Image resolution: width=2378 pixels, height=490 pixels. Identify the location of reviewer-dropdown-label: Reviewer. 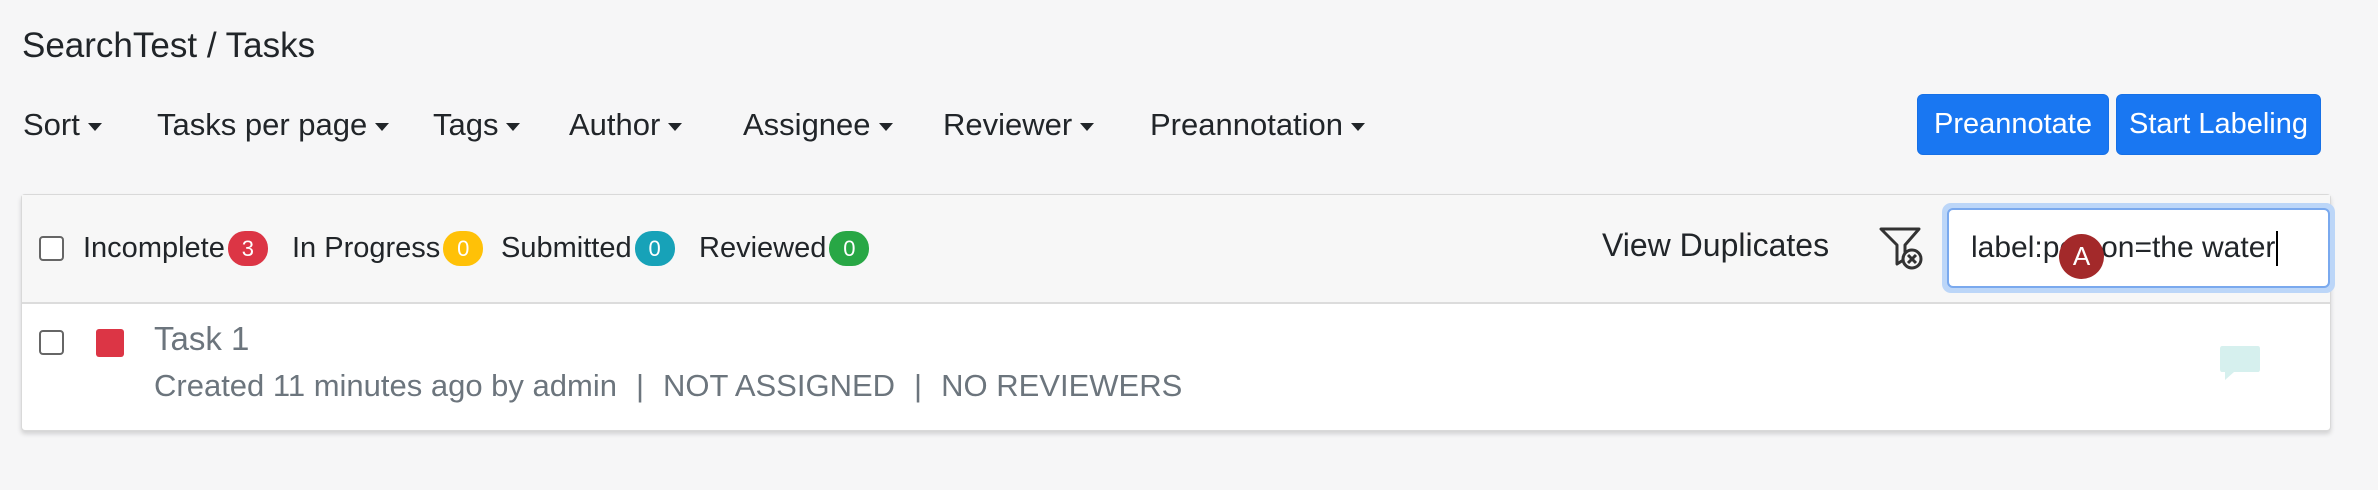
(1008, 124).